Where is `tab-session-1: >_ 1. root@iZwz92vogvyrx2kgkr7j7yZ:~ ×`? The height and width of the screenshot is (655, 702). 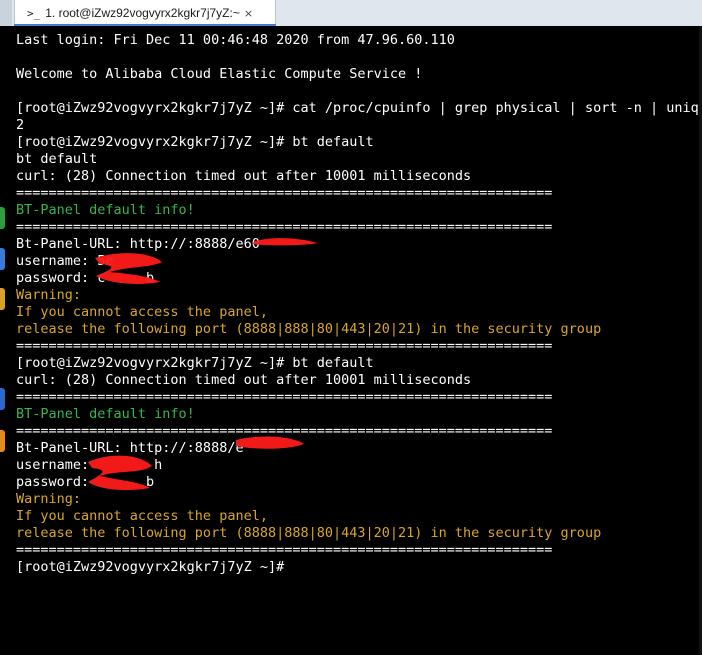 tab-session-1: >_ 1. root@iZwz92vogvyrx2kgkr7j7yZ:~ × is located at coordinates (145, 13).